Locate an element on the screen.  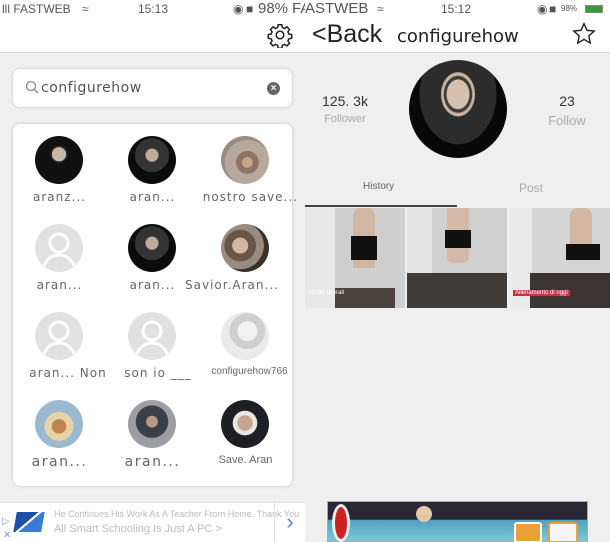
pillow-icon is located at coordinates (563, 532).